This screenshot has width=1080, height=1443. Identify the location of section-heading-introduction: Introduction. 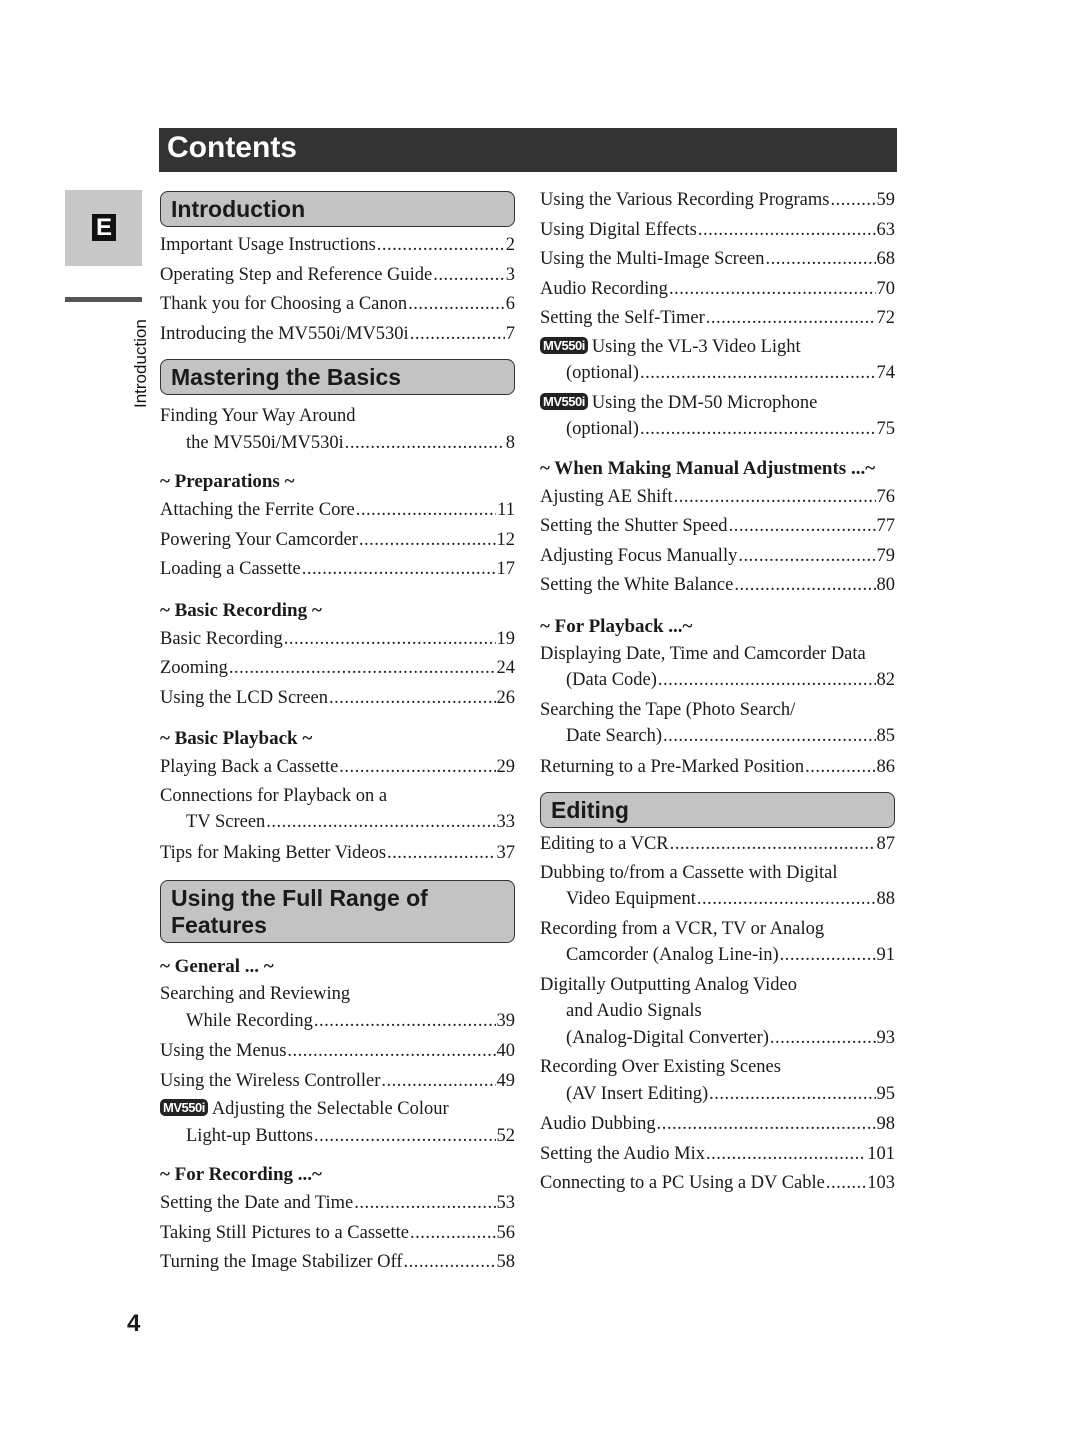
(337, 209).